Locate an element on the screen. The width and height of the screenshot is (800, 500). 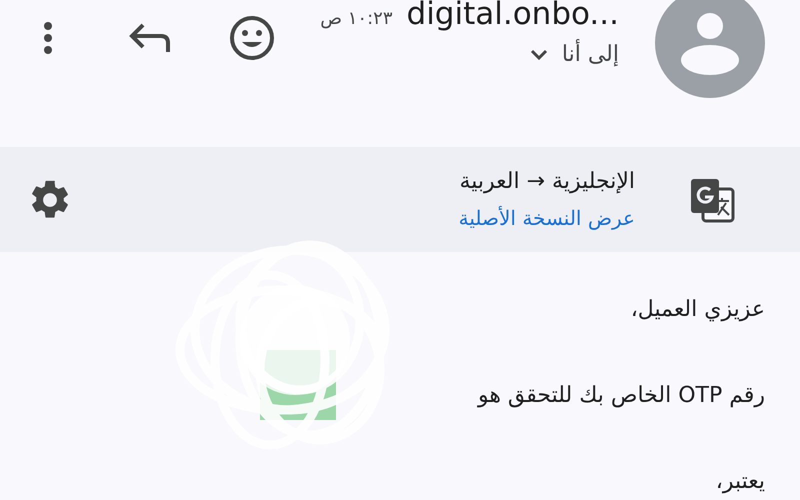
chevron-down-icon is located at coordinates (539, 54).